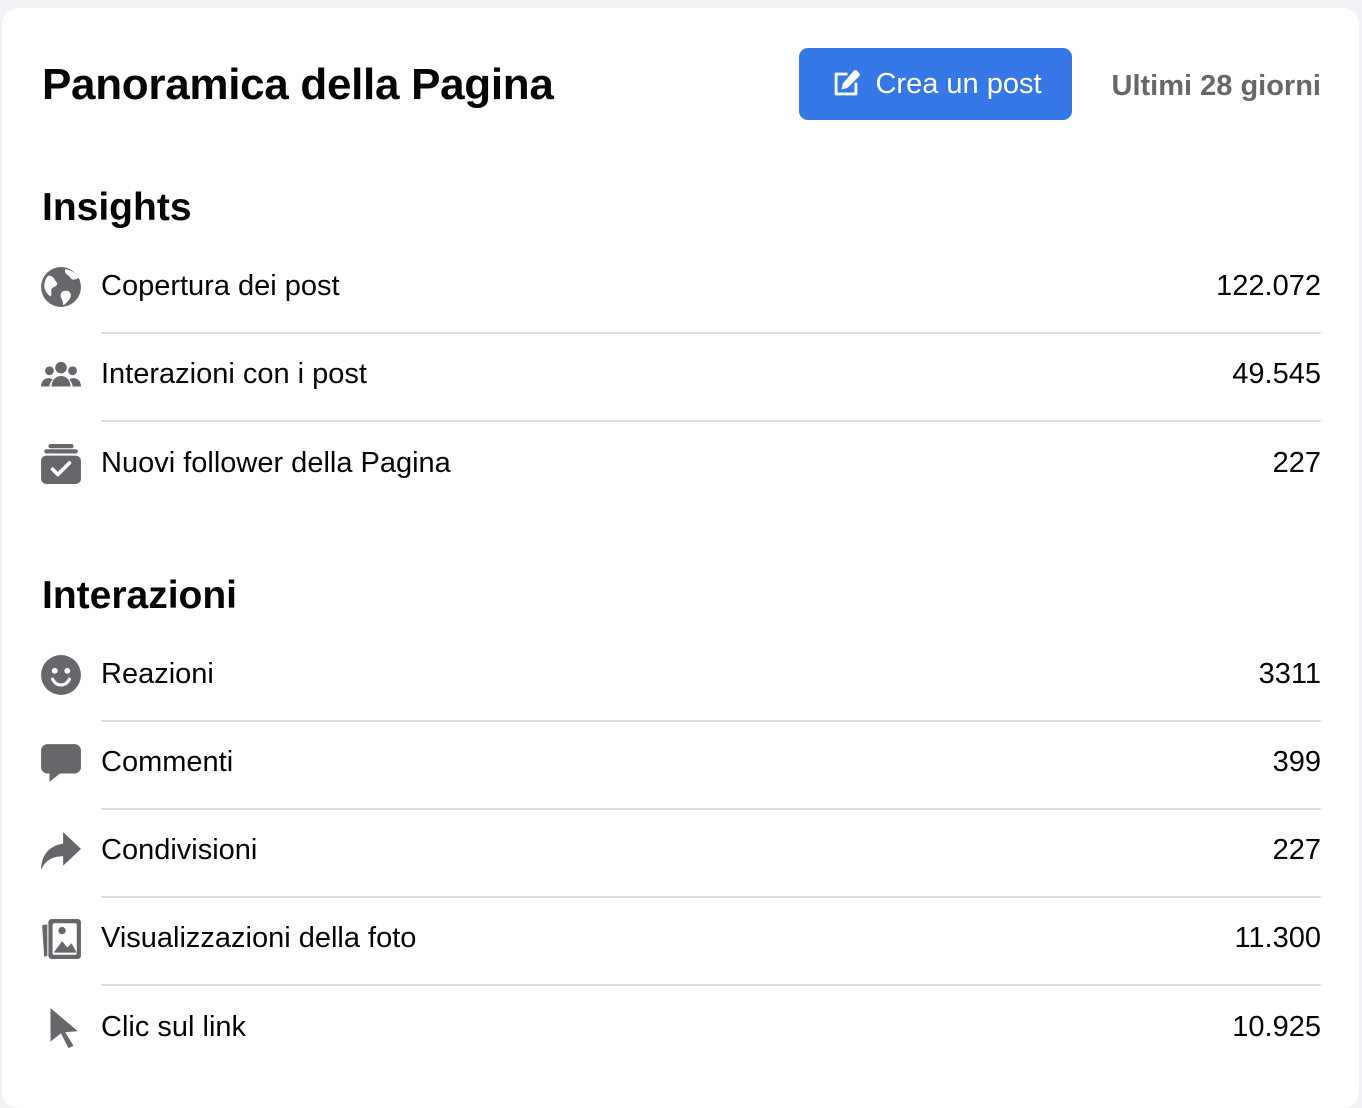 The height and width of the screenshot is (1108, 1362). I want to click on interaction-row-comments: Commenti 399, so click(680, 765).